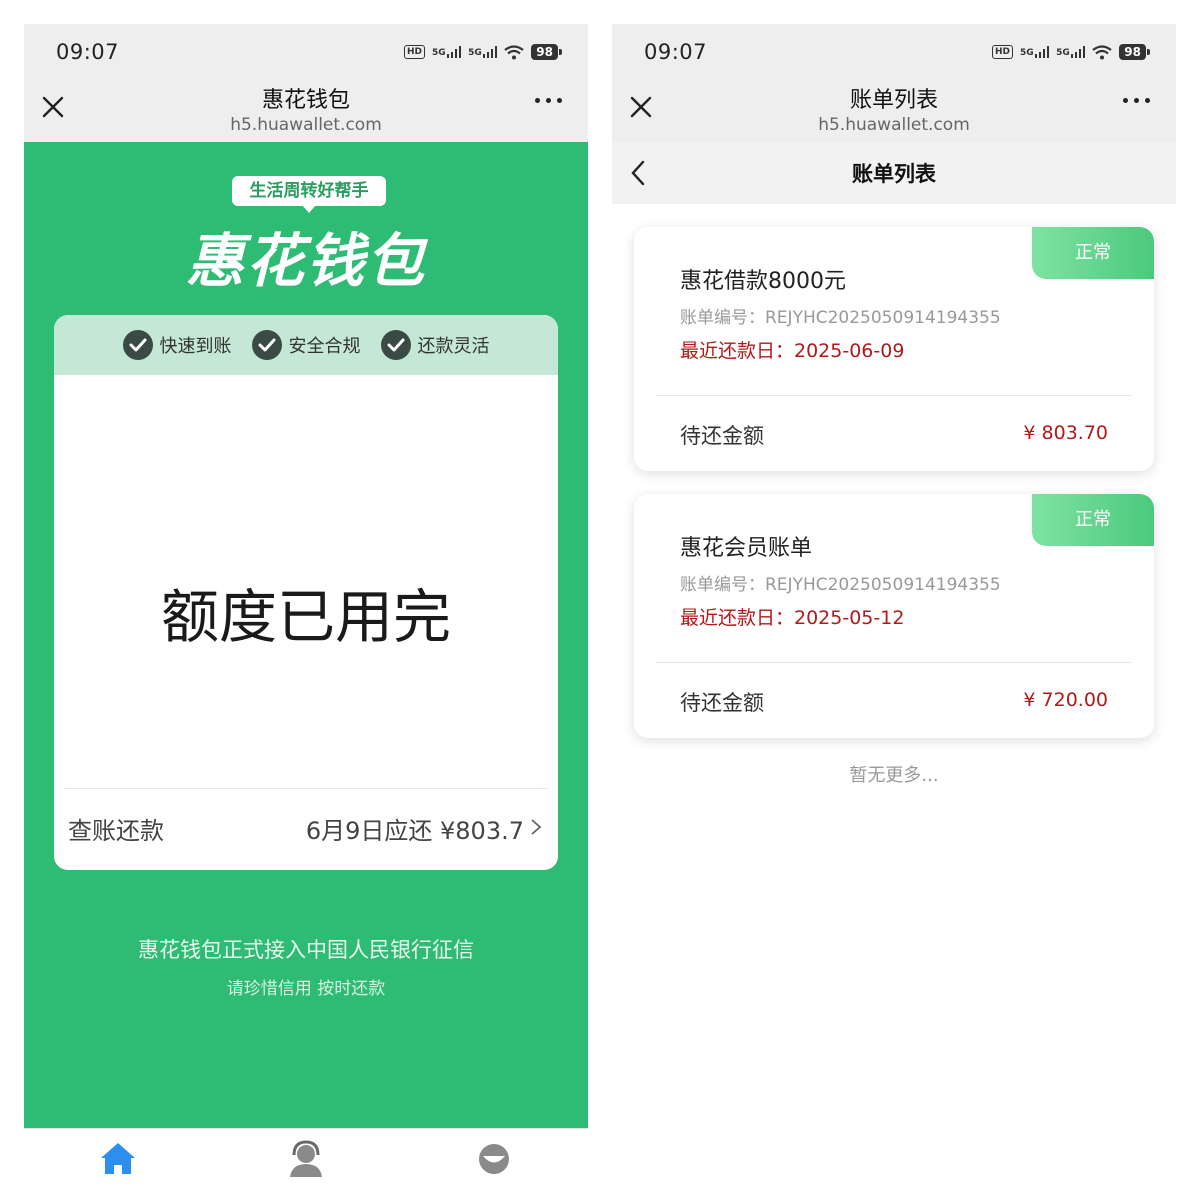  What do you see at coordinates (453, 346) in the screenshot?
I see `feature-label: 还款灵活` at bounding box center [453, 346].